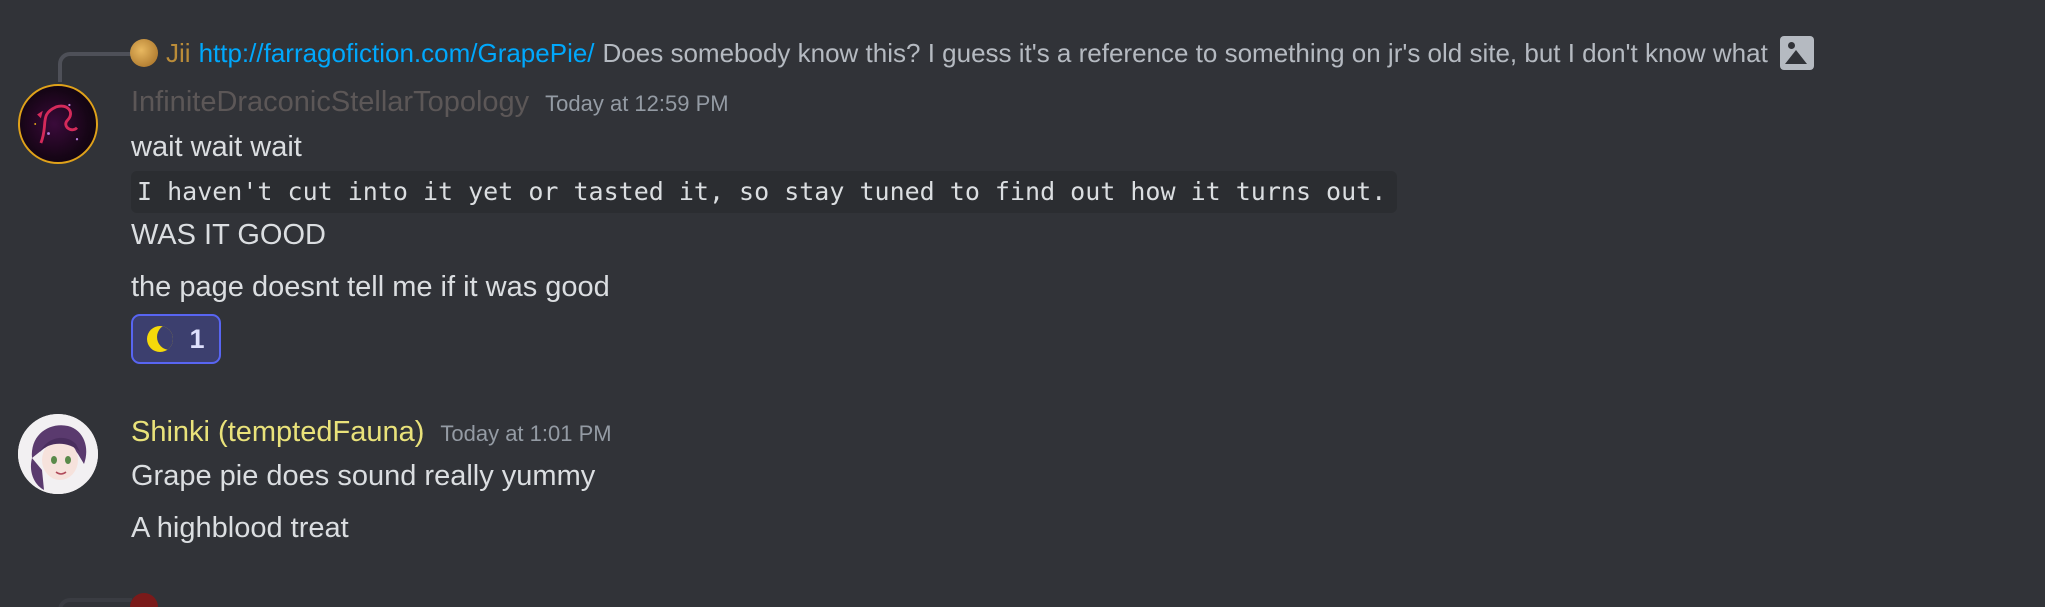  Describe the element at coordinates (197, 338) in the screenshot. I see `reaction-count: 1` at that location.